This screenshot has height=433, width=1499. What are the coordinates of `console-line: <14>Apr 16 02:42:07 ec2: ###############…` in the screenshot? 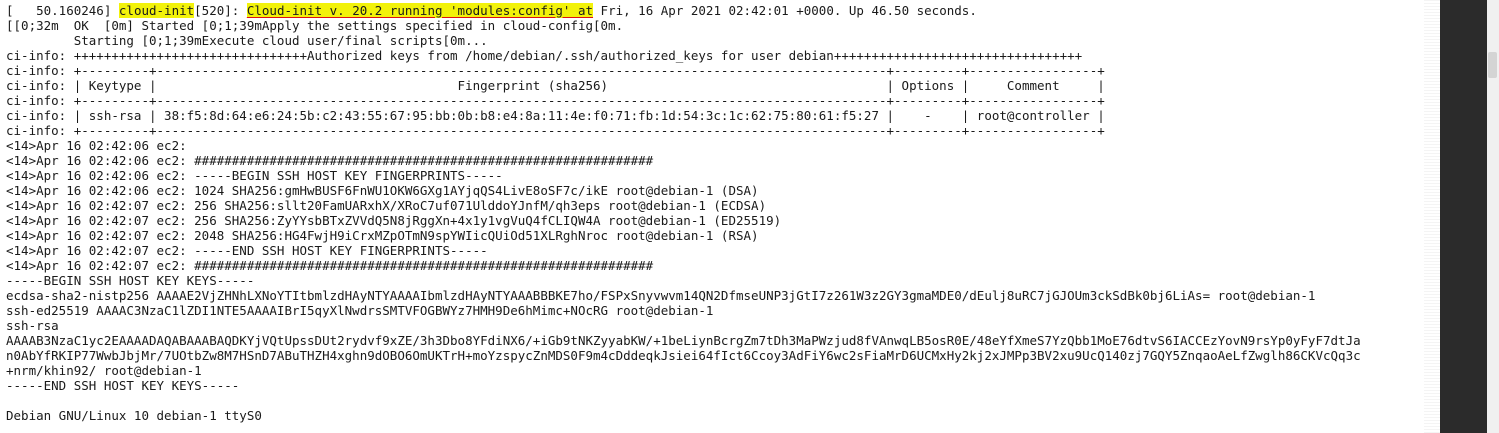 It's located at (330, 265).